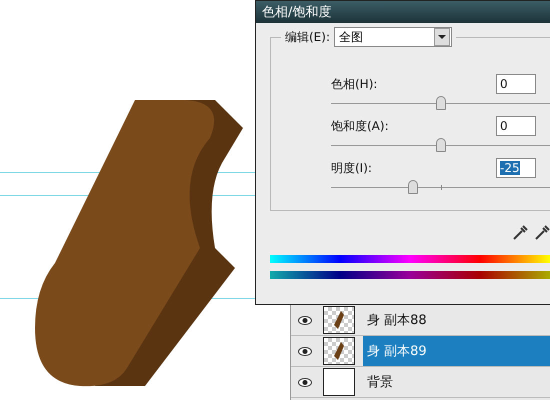 The height and width of the screenshot is (400, 550). Describe the element at coordinates (442, 37) in the screenshot. I see `caret-icon` at that location.